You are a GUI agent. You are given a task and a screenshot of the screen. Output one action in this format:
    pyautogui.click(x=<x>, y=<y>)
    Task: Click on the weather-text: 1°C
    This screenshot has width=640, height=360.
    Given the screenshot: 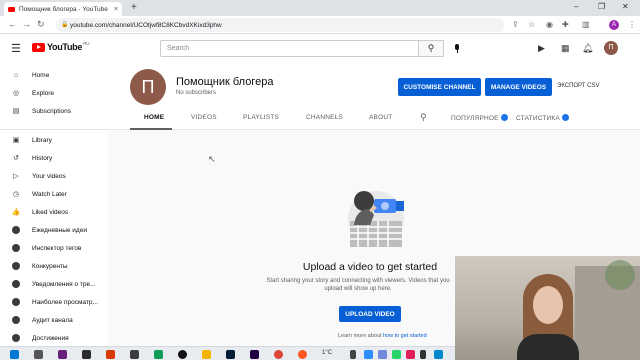 What is the action you would take?
    pyautogui.click(x=327, y=353)
    